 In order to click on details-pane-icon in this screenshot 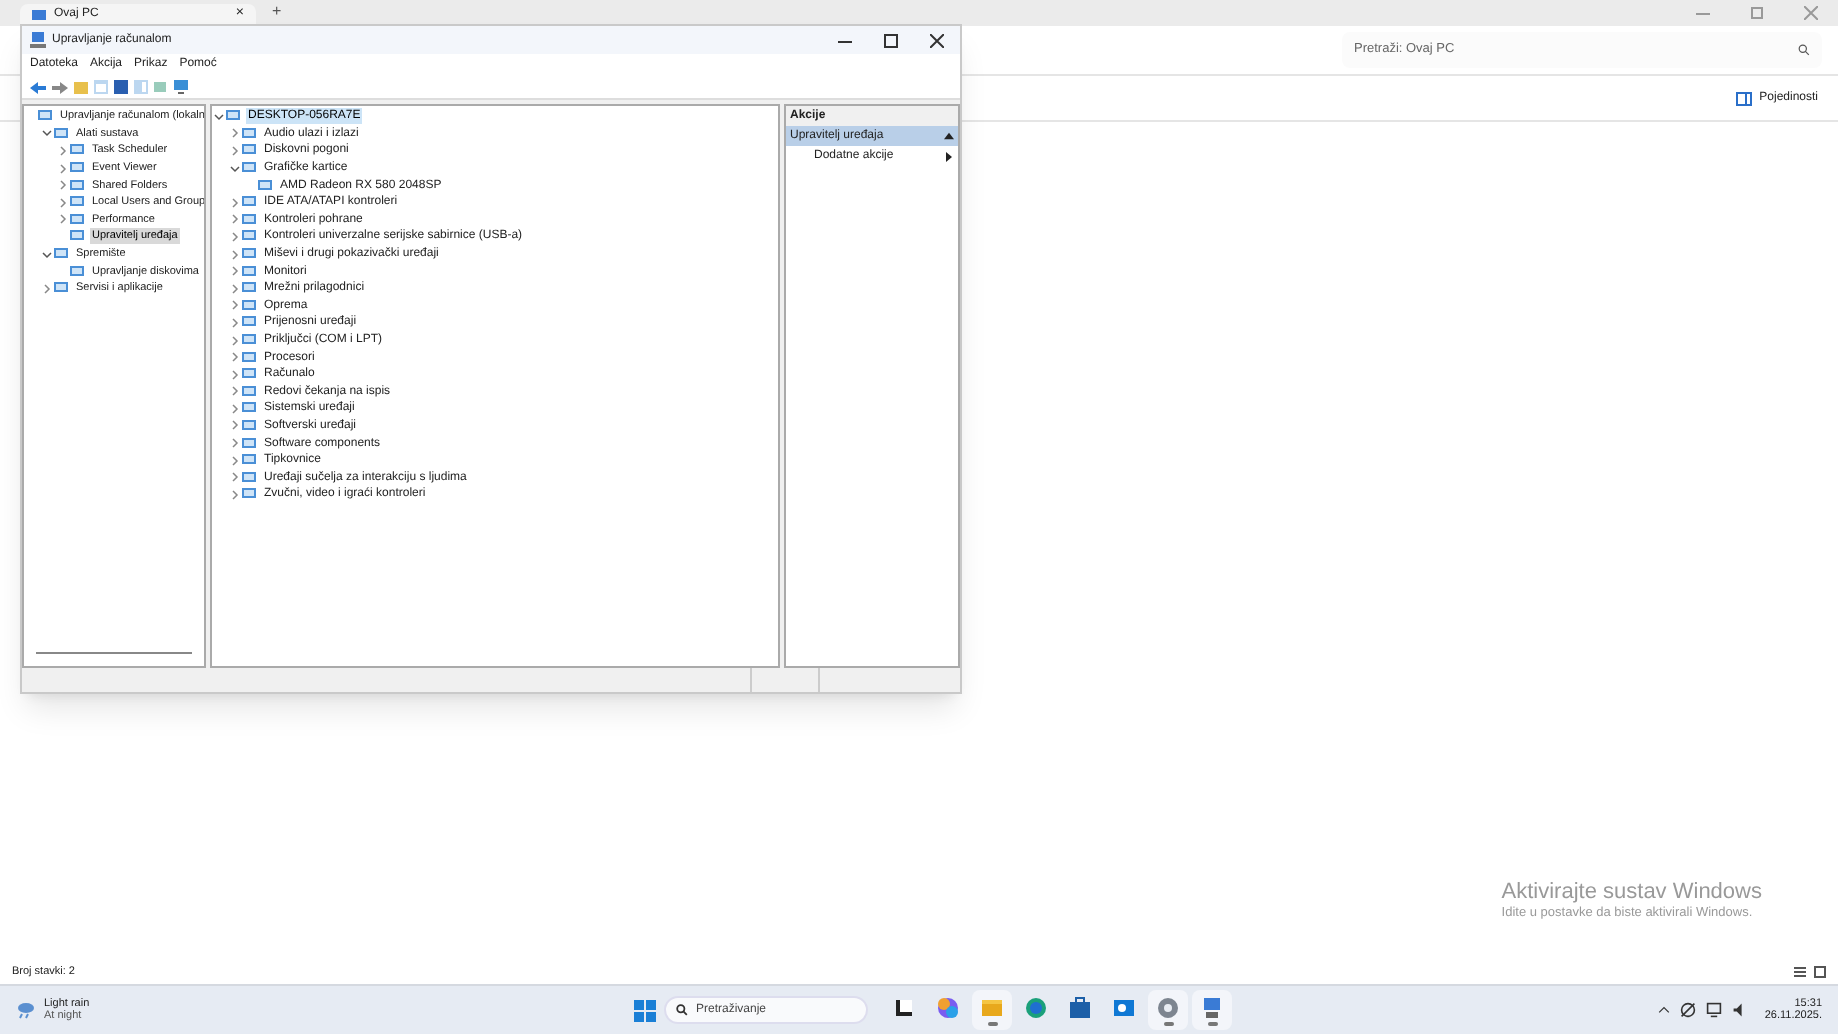, I will do `click(1743, 98)`.